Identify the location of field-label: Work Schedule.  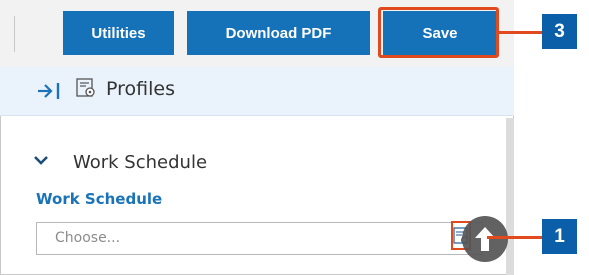
(99, 199).